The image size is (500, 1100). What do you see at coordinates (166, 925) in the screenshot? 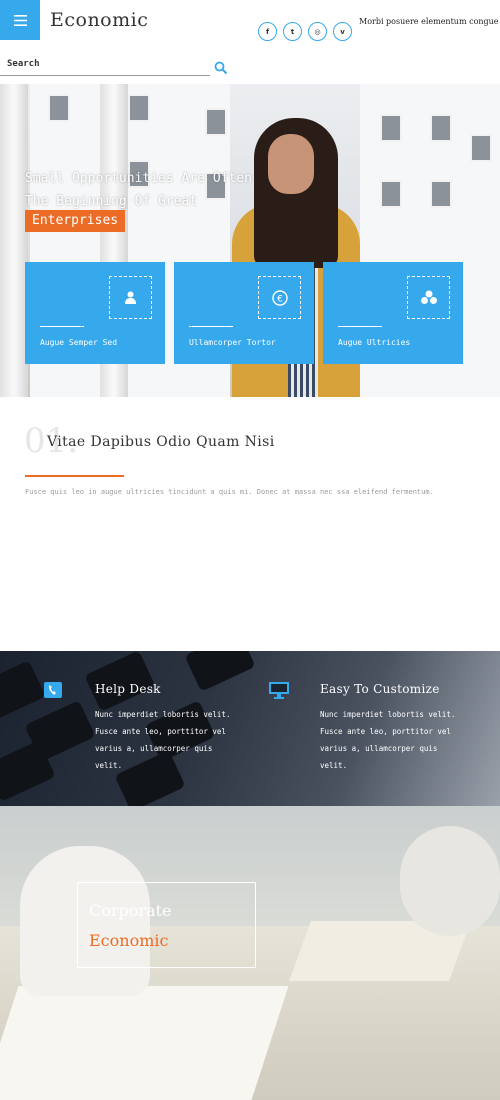
I see `corporate-frame` at bounding box center [166, 925].